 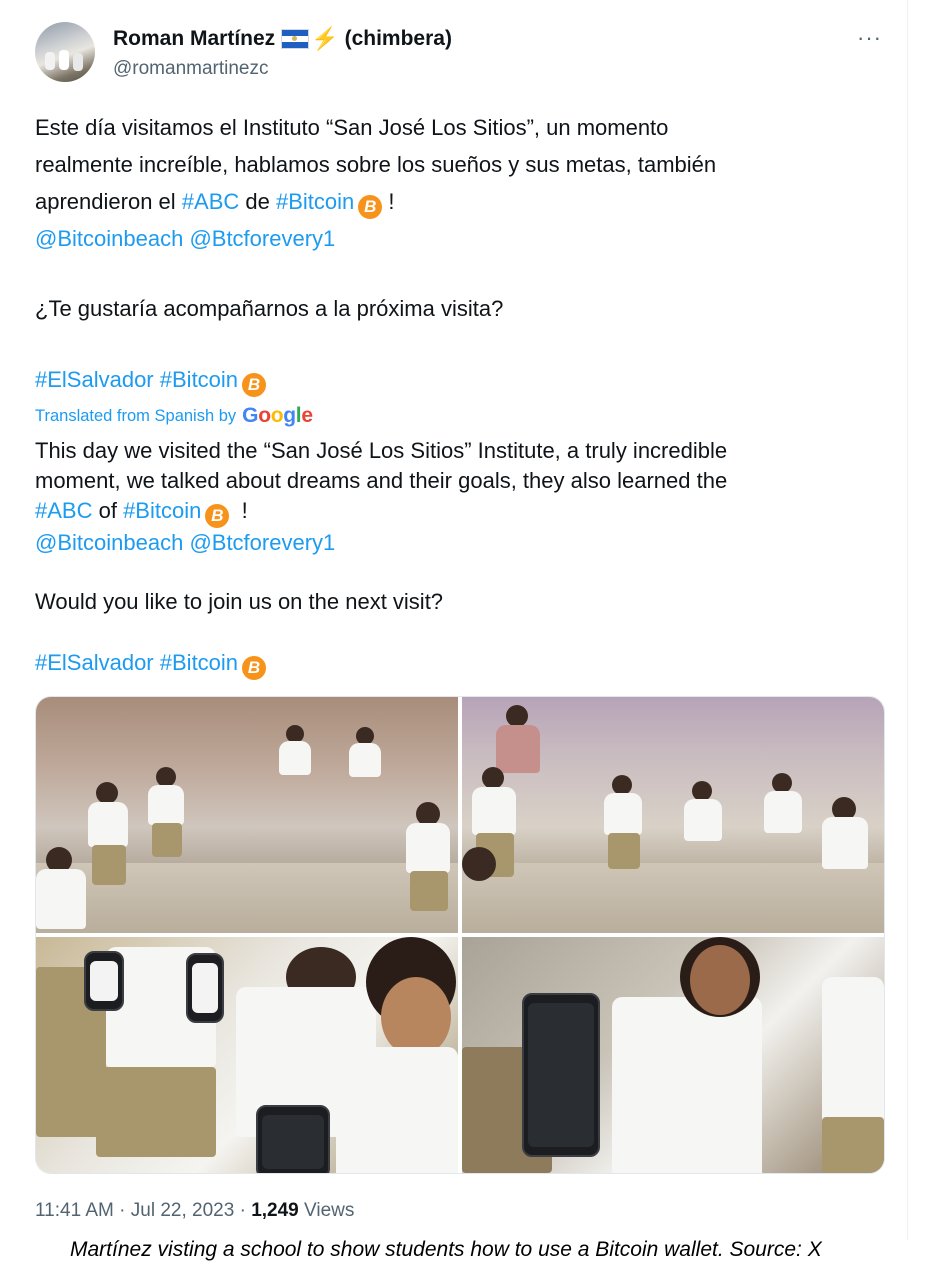 What do you see at coordinates (869, 38) in the screenshot?
I see `more-options-icon: ···` at bounding box center [869, 38].